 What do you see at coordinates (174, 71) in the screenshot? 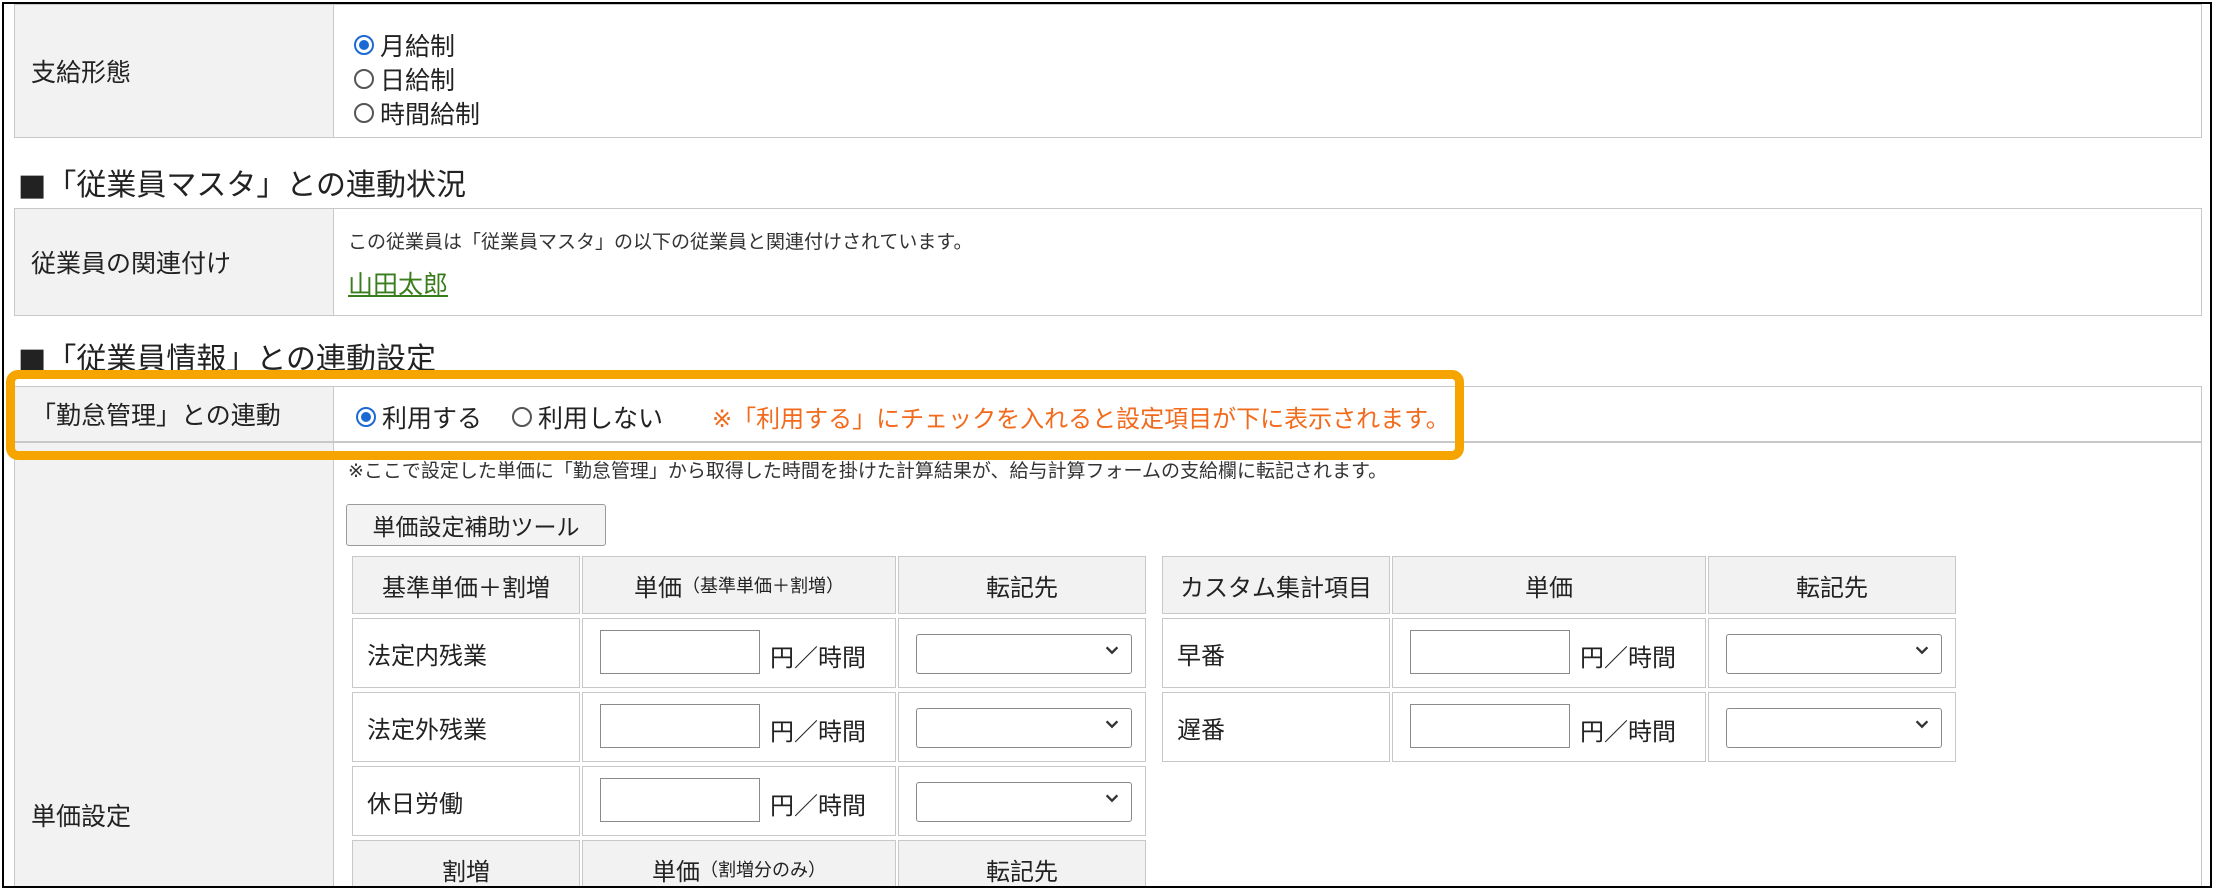
I see `pay-type-label: 支給形態` at bounding box center [174, 71].